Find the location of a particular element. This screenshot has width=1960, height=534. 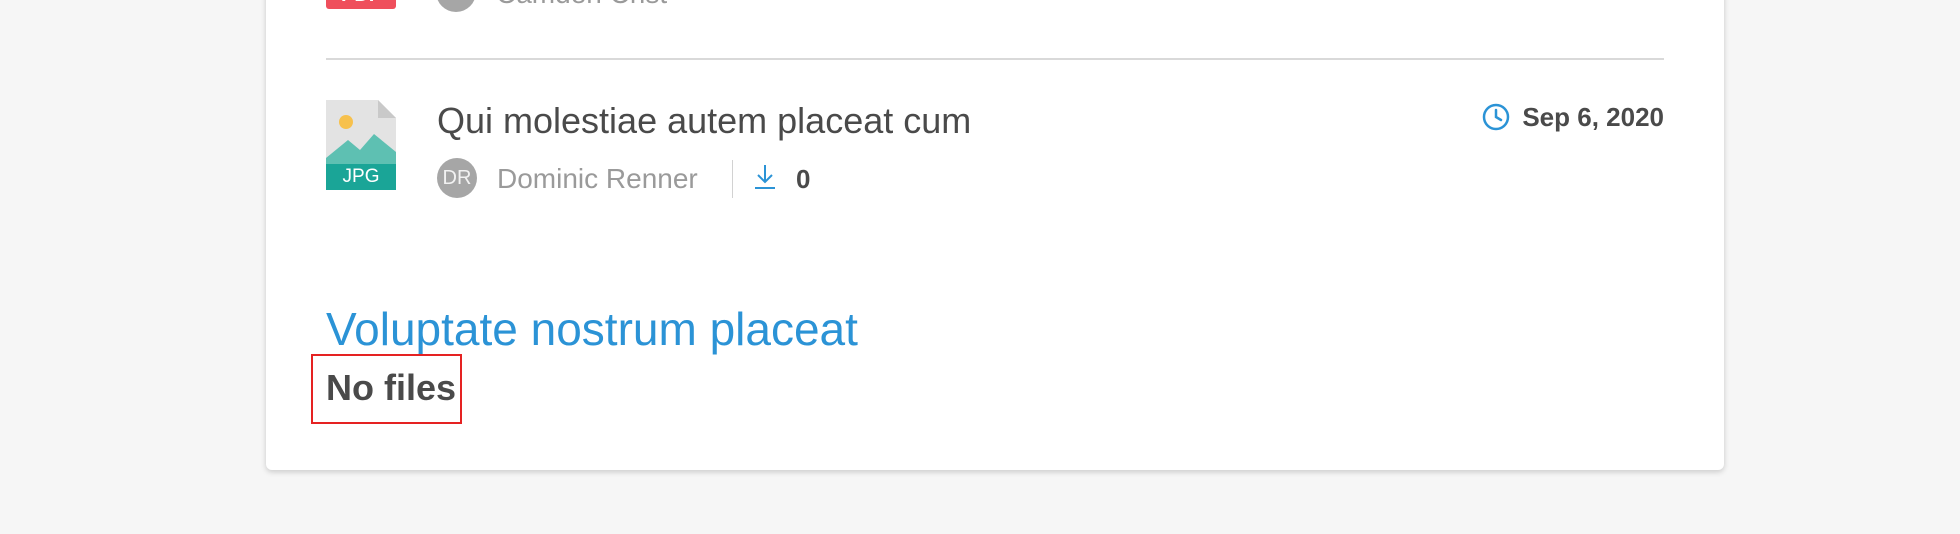

file-date: Sep 6, 2020 is located at coordinates (1573, 117).